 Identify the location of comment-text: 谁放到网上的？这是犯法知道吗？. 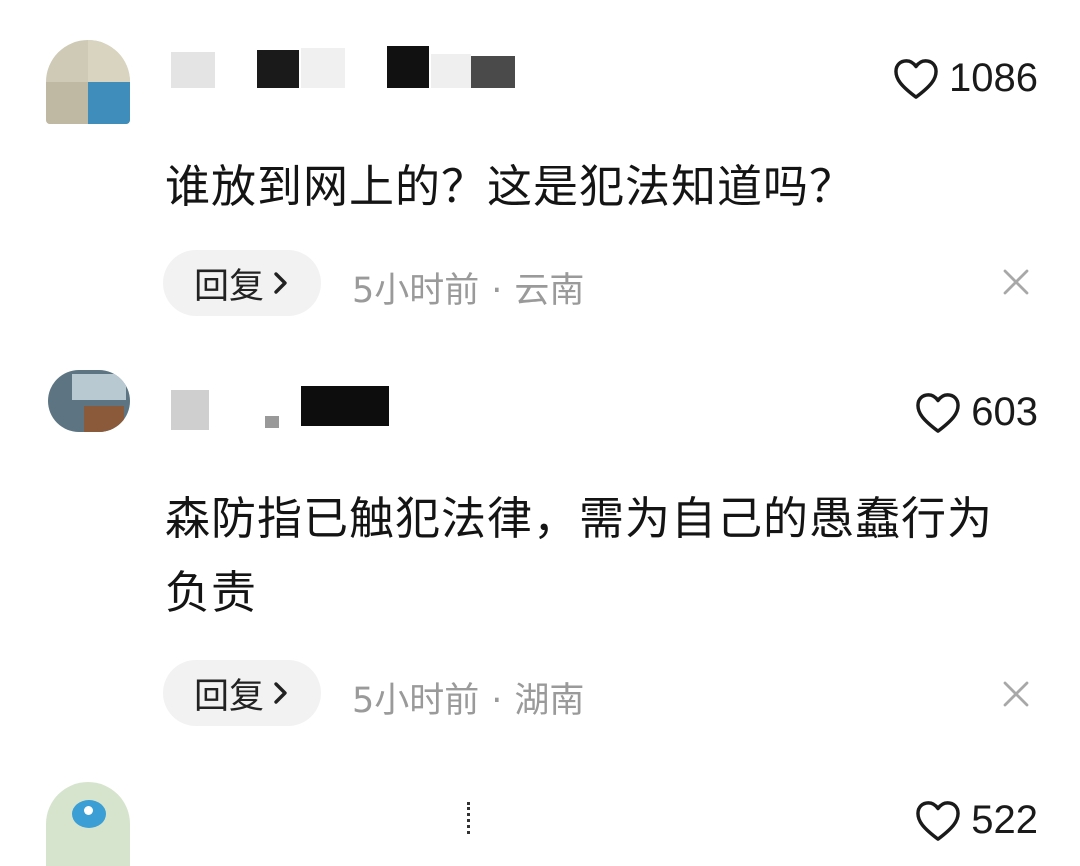
(510, 186).